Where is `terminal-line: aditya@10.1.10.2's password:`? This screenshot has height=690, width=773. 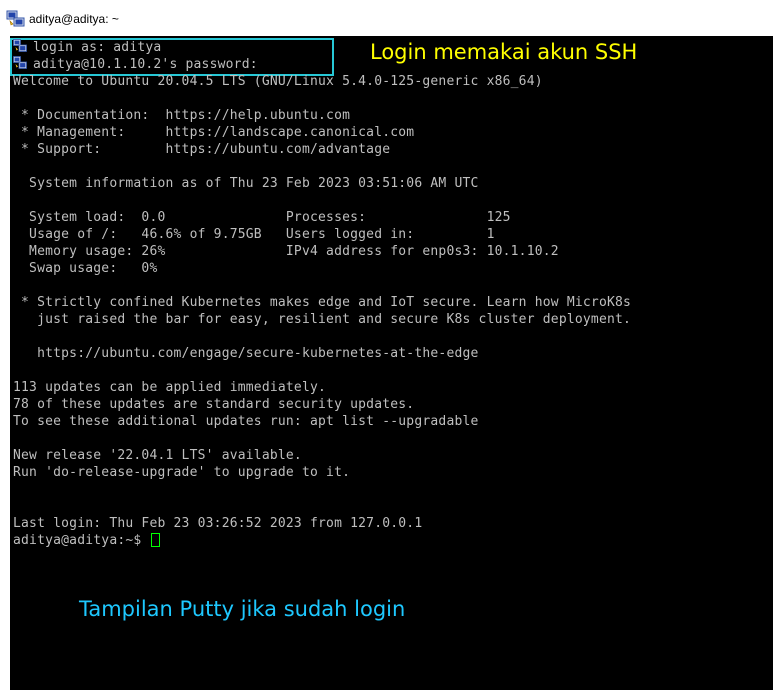
terminal-line: aditya@10.1.10.2's password: is located at coordinates (135, 64).